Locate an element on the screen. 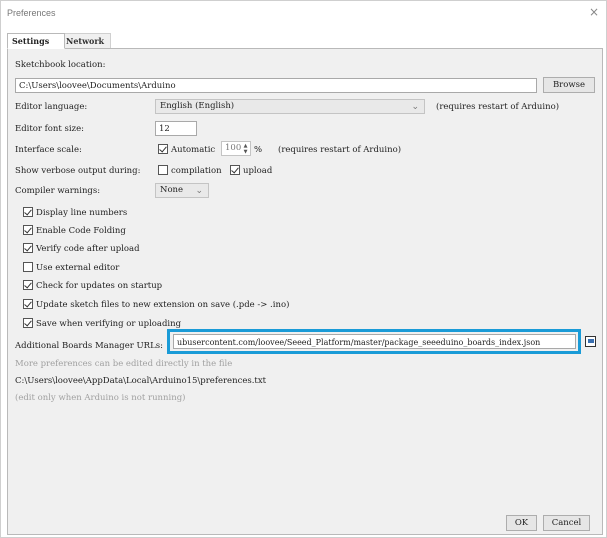 This screenshot has width=607, height=538. cancel-button: Cancel is located at coordinates (566, 523).